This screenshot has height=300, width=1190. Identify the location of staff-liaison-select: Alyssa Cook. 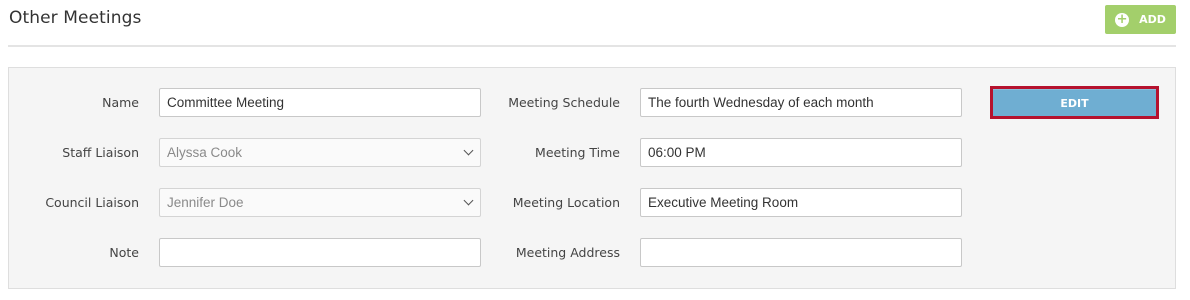
(320, 152).